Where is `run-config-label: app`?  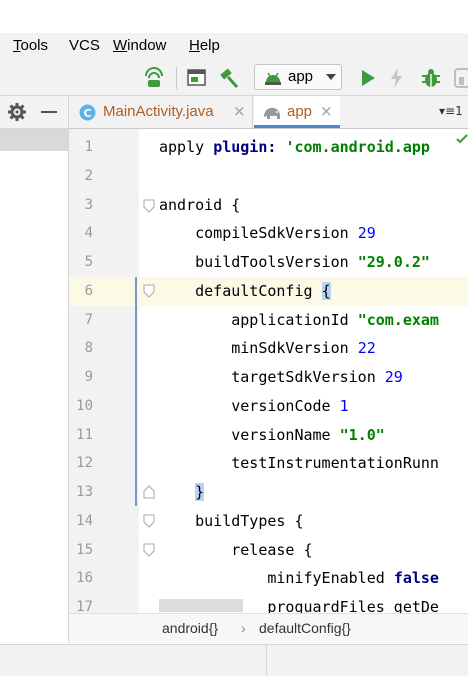
run-config-label: app is located at coordinates (301, 76).